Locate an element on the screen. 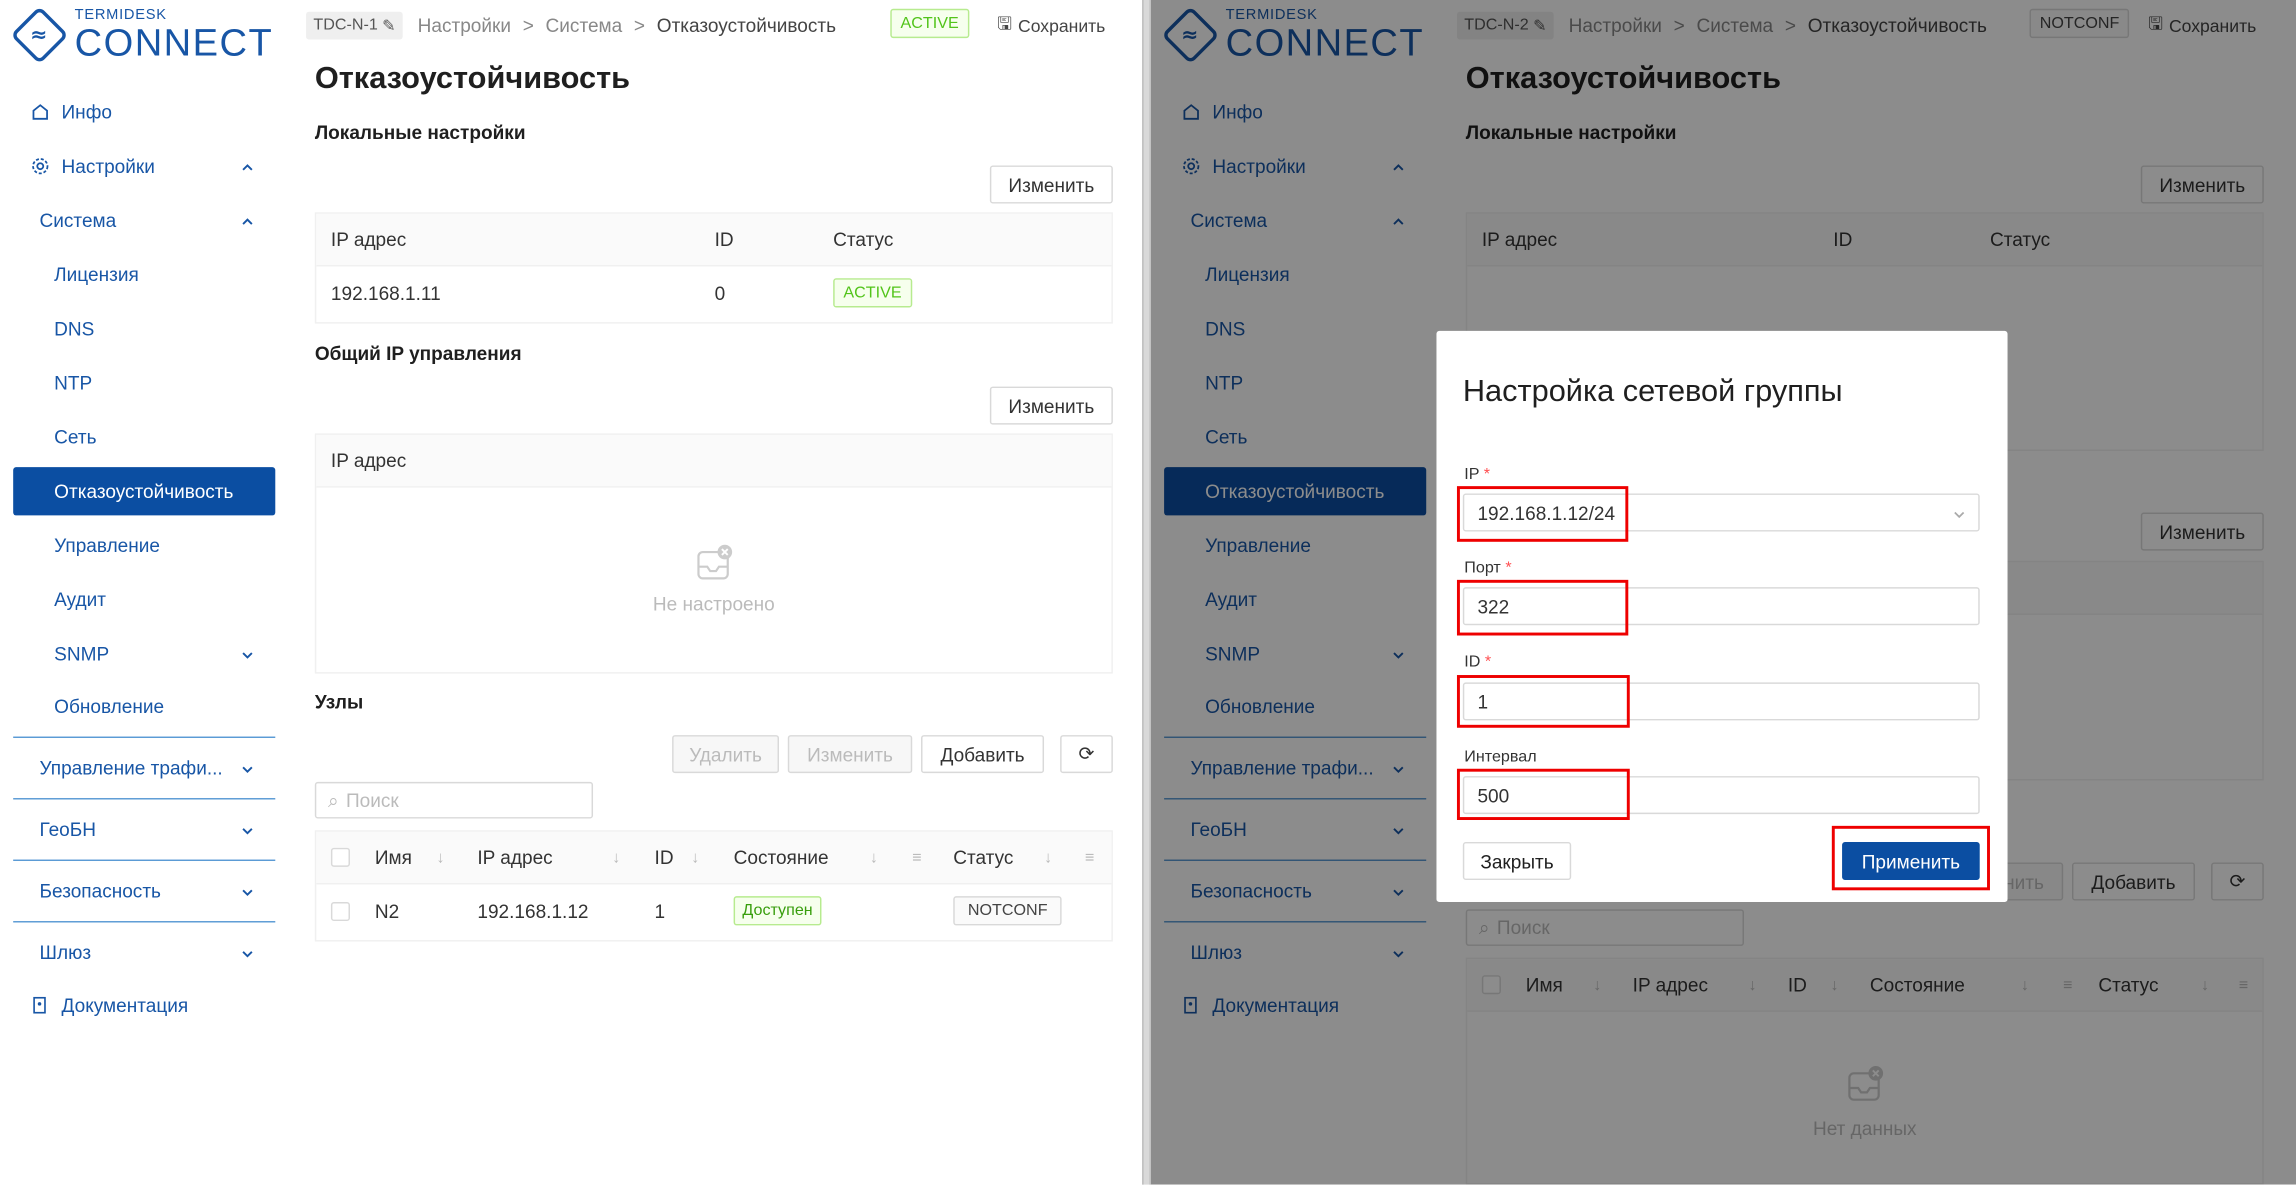 This screenshot has width=2296, height=1185. node-tag-label: TDC-N-1 is located at coordinates (345, 25).